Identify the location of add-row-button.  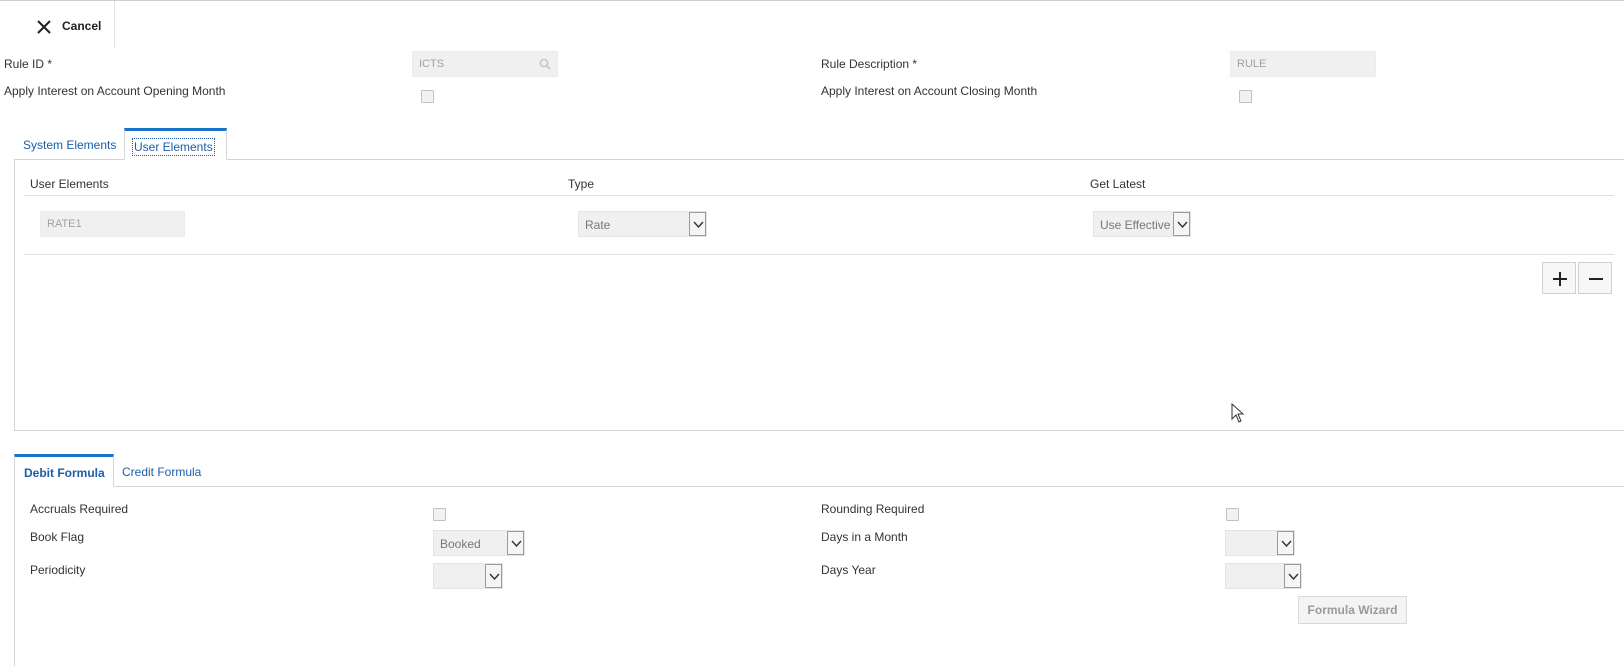
(1559, 278).